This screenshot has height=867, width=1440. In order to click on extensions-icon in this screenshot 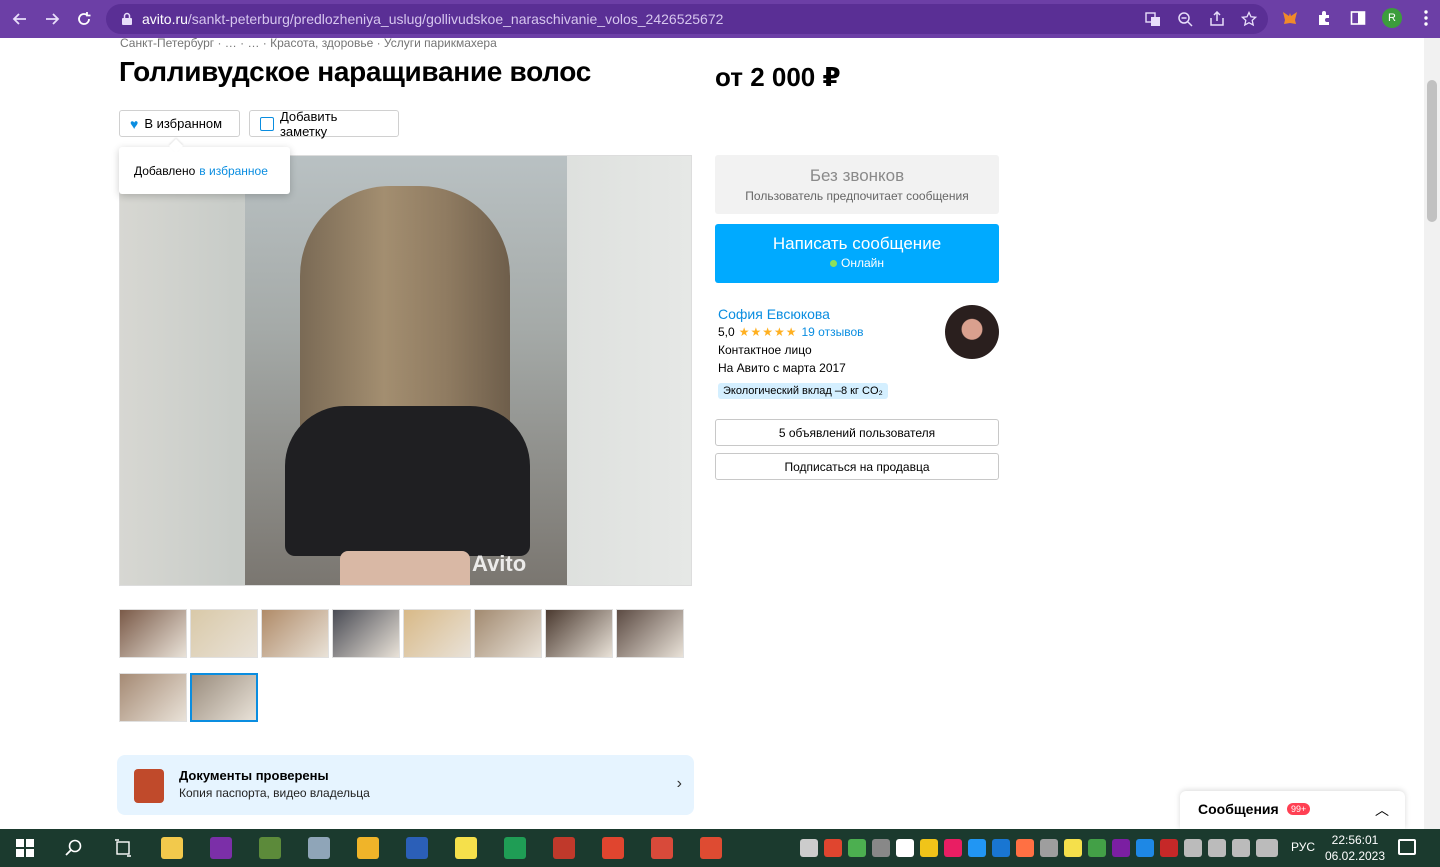, I will do `click(1324, 18)`.